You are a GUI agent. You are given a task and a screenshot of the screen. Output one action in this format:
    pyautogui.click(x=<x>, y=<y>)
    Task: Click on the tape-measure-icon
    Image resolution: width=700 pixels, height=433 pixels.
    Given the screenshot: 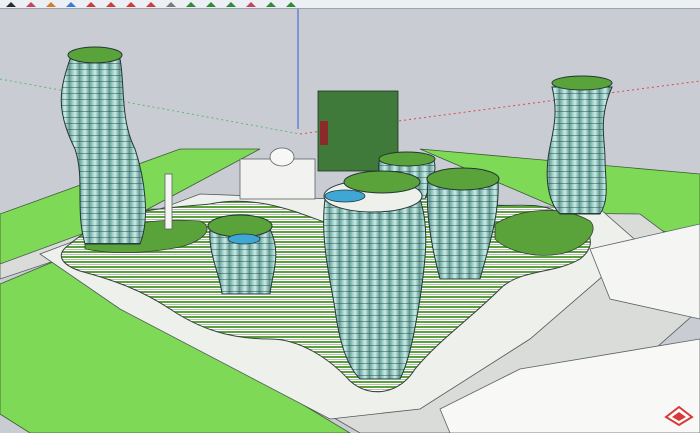 What is the action you would take?
    pyautogui.click(x=171, y=4)
    